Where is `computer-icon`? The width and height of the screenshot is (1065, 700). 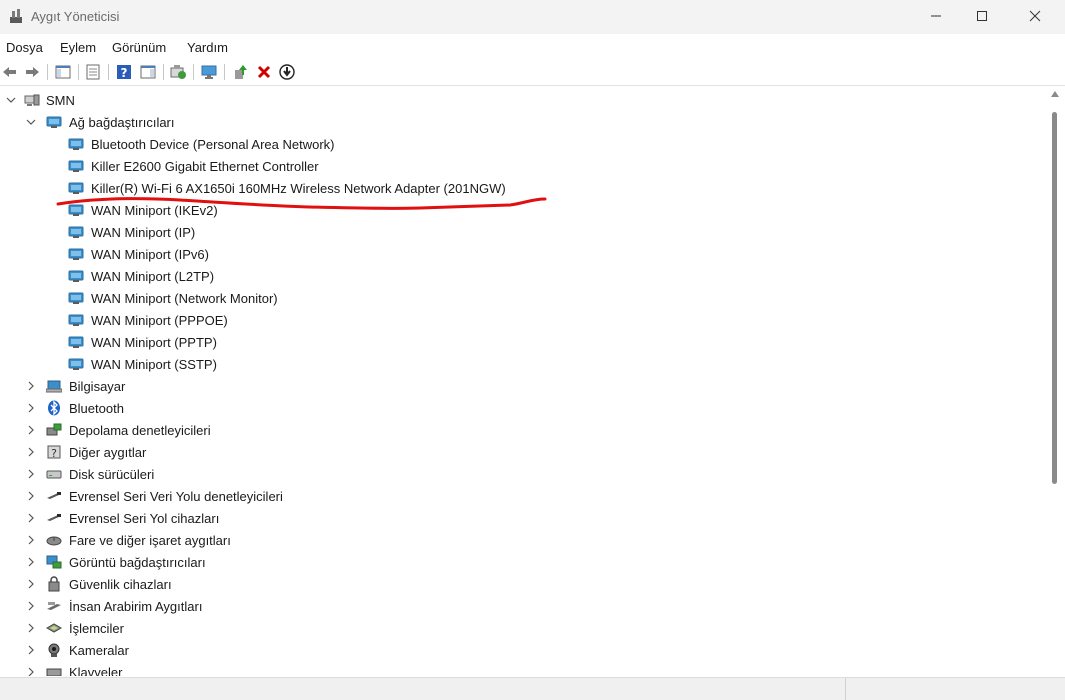
computer-icon is located at coordinates (54, 386).